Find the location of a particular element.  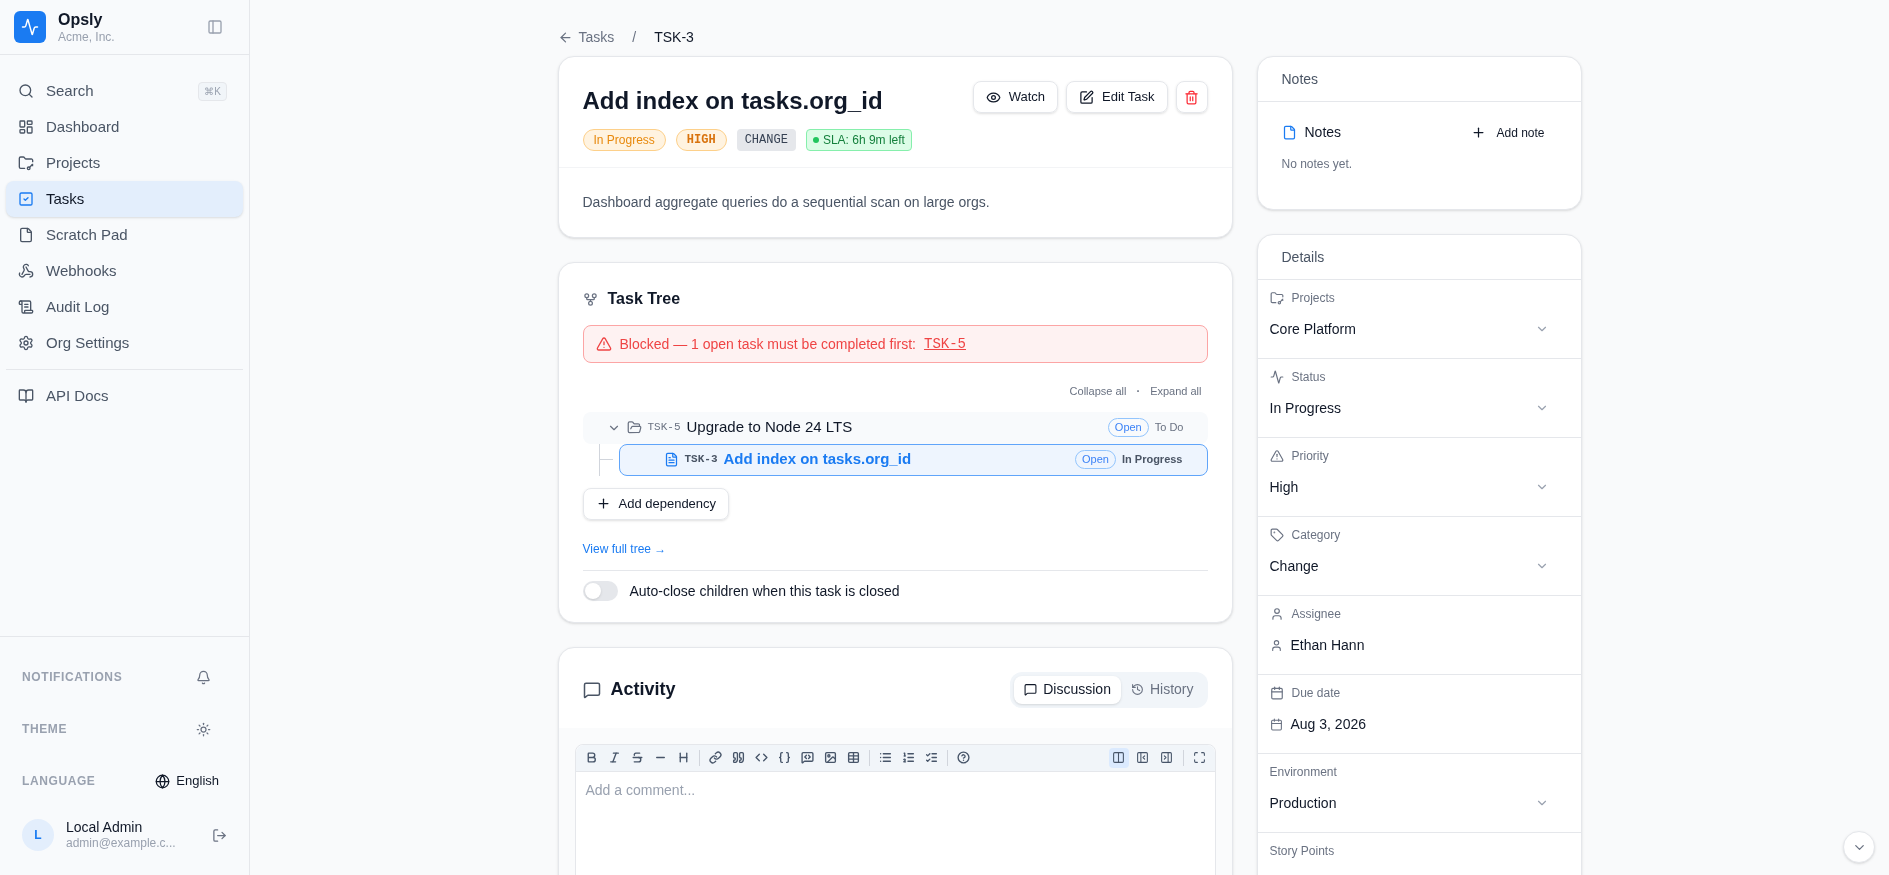

field-label: Due date is located at coordinates (1316, 693).